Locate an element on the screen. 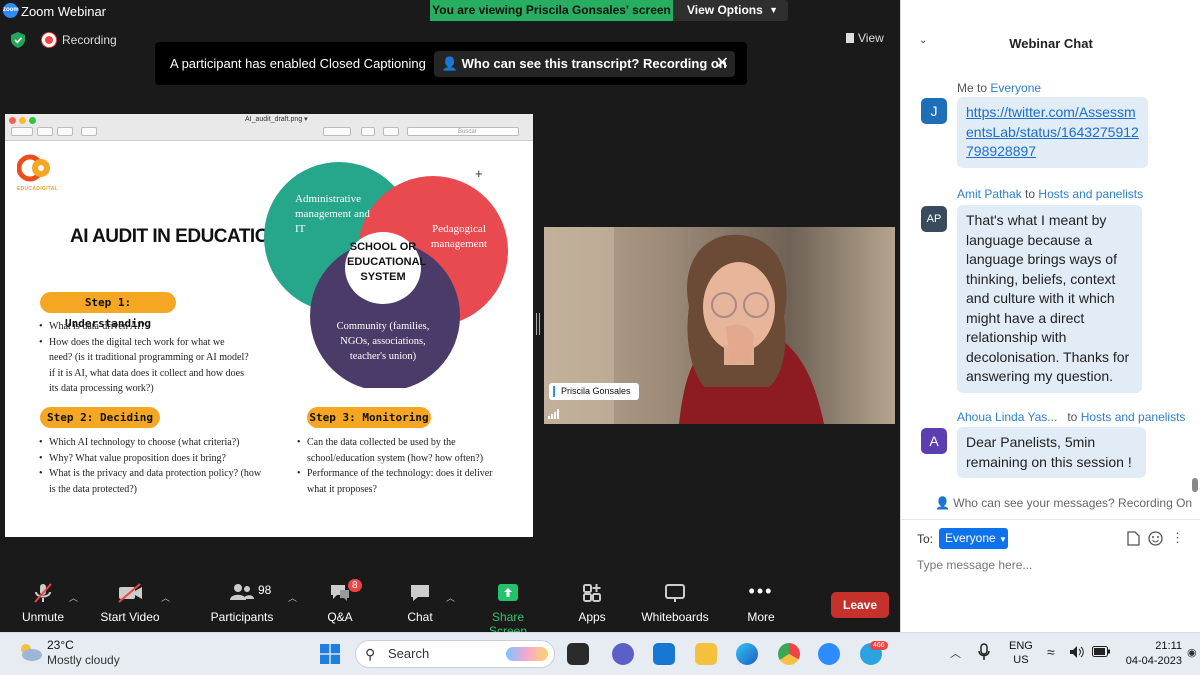 The height and width of the screenshot is (675, 1200). unmute-label: Unmute is located at coordinates (43, 617).